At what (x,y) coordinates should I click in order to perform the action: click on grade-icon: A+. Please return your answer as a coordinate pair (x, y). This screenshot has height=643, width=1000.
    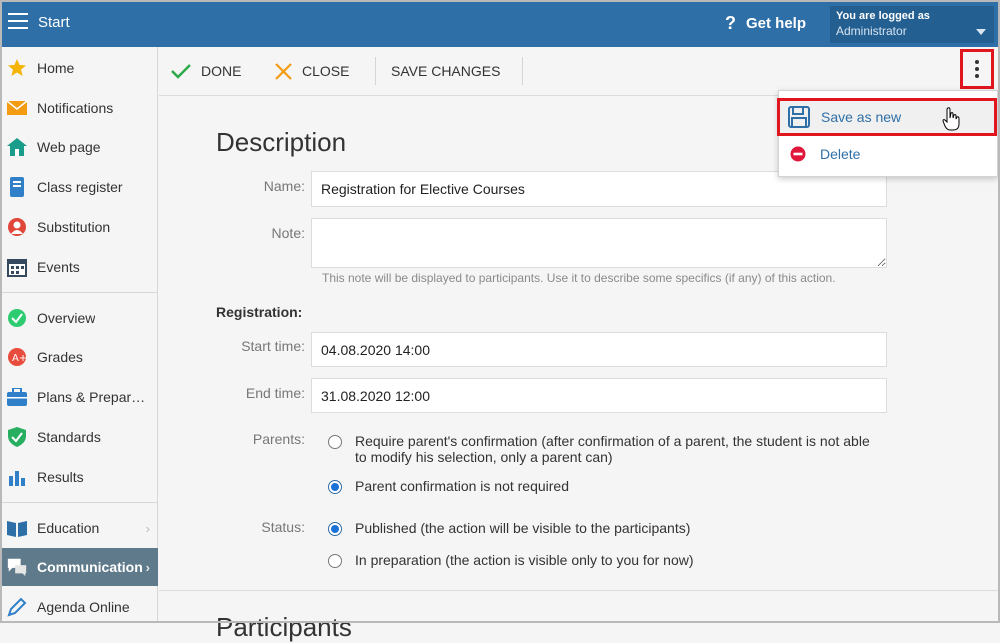
    Looking at the image, I should click on (17, 357).